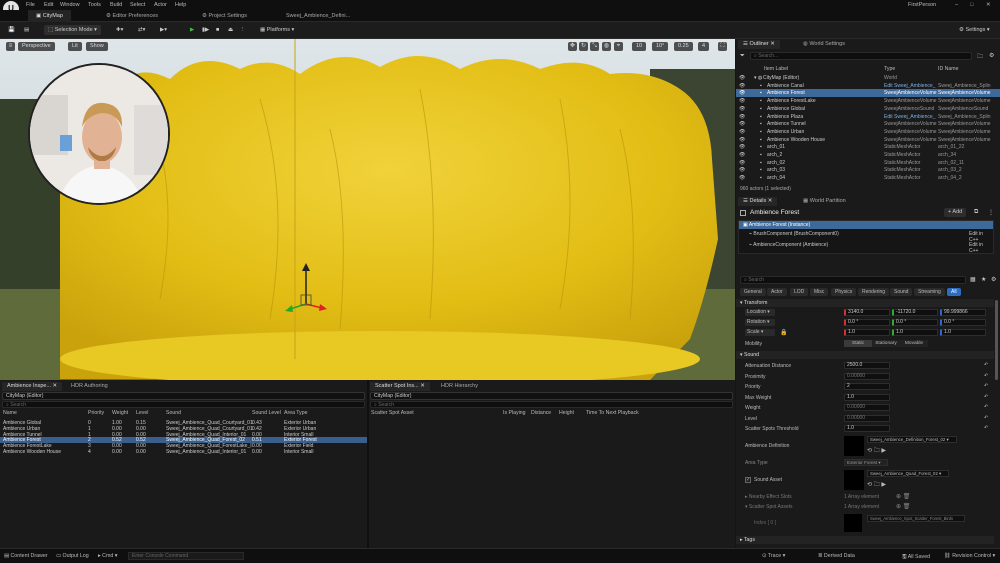 The width and height of the screenshot is (1000, 563). Describe the element at coordinates (36, 46) in the screenshot. I see `perspective-button: Perspective` at that location.